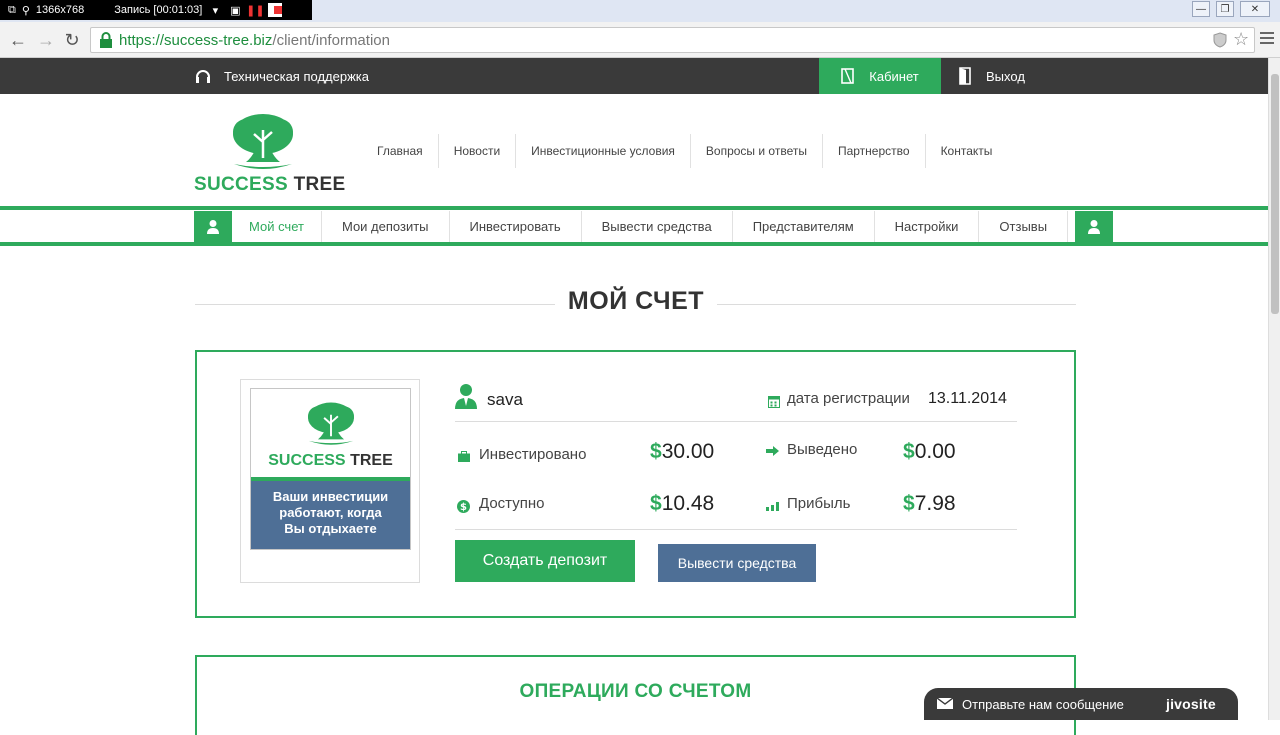 The image size is (1280, 735). I want to click on profit-value: $7.98, so click(929, 503).